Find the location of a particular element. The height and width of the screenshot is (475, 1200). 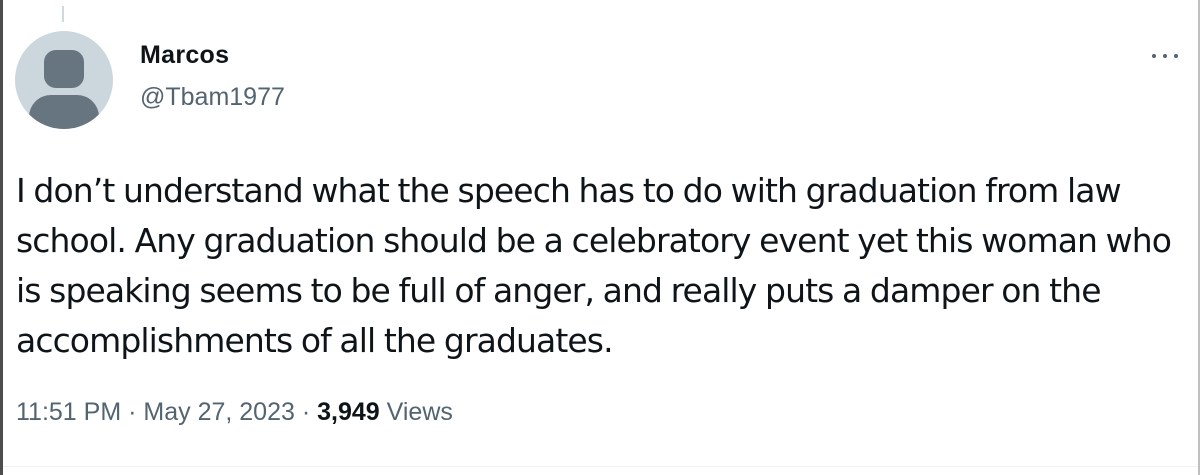

author-handle: @Tbam1977 is located at coordinates (212, 97).